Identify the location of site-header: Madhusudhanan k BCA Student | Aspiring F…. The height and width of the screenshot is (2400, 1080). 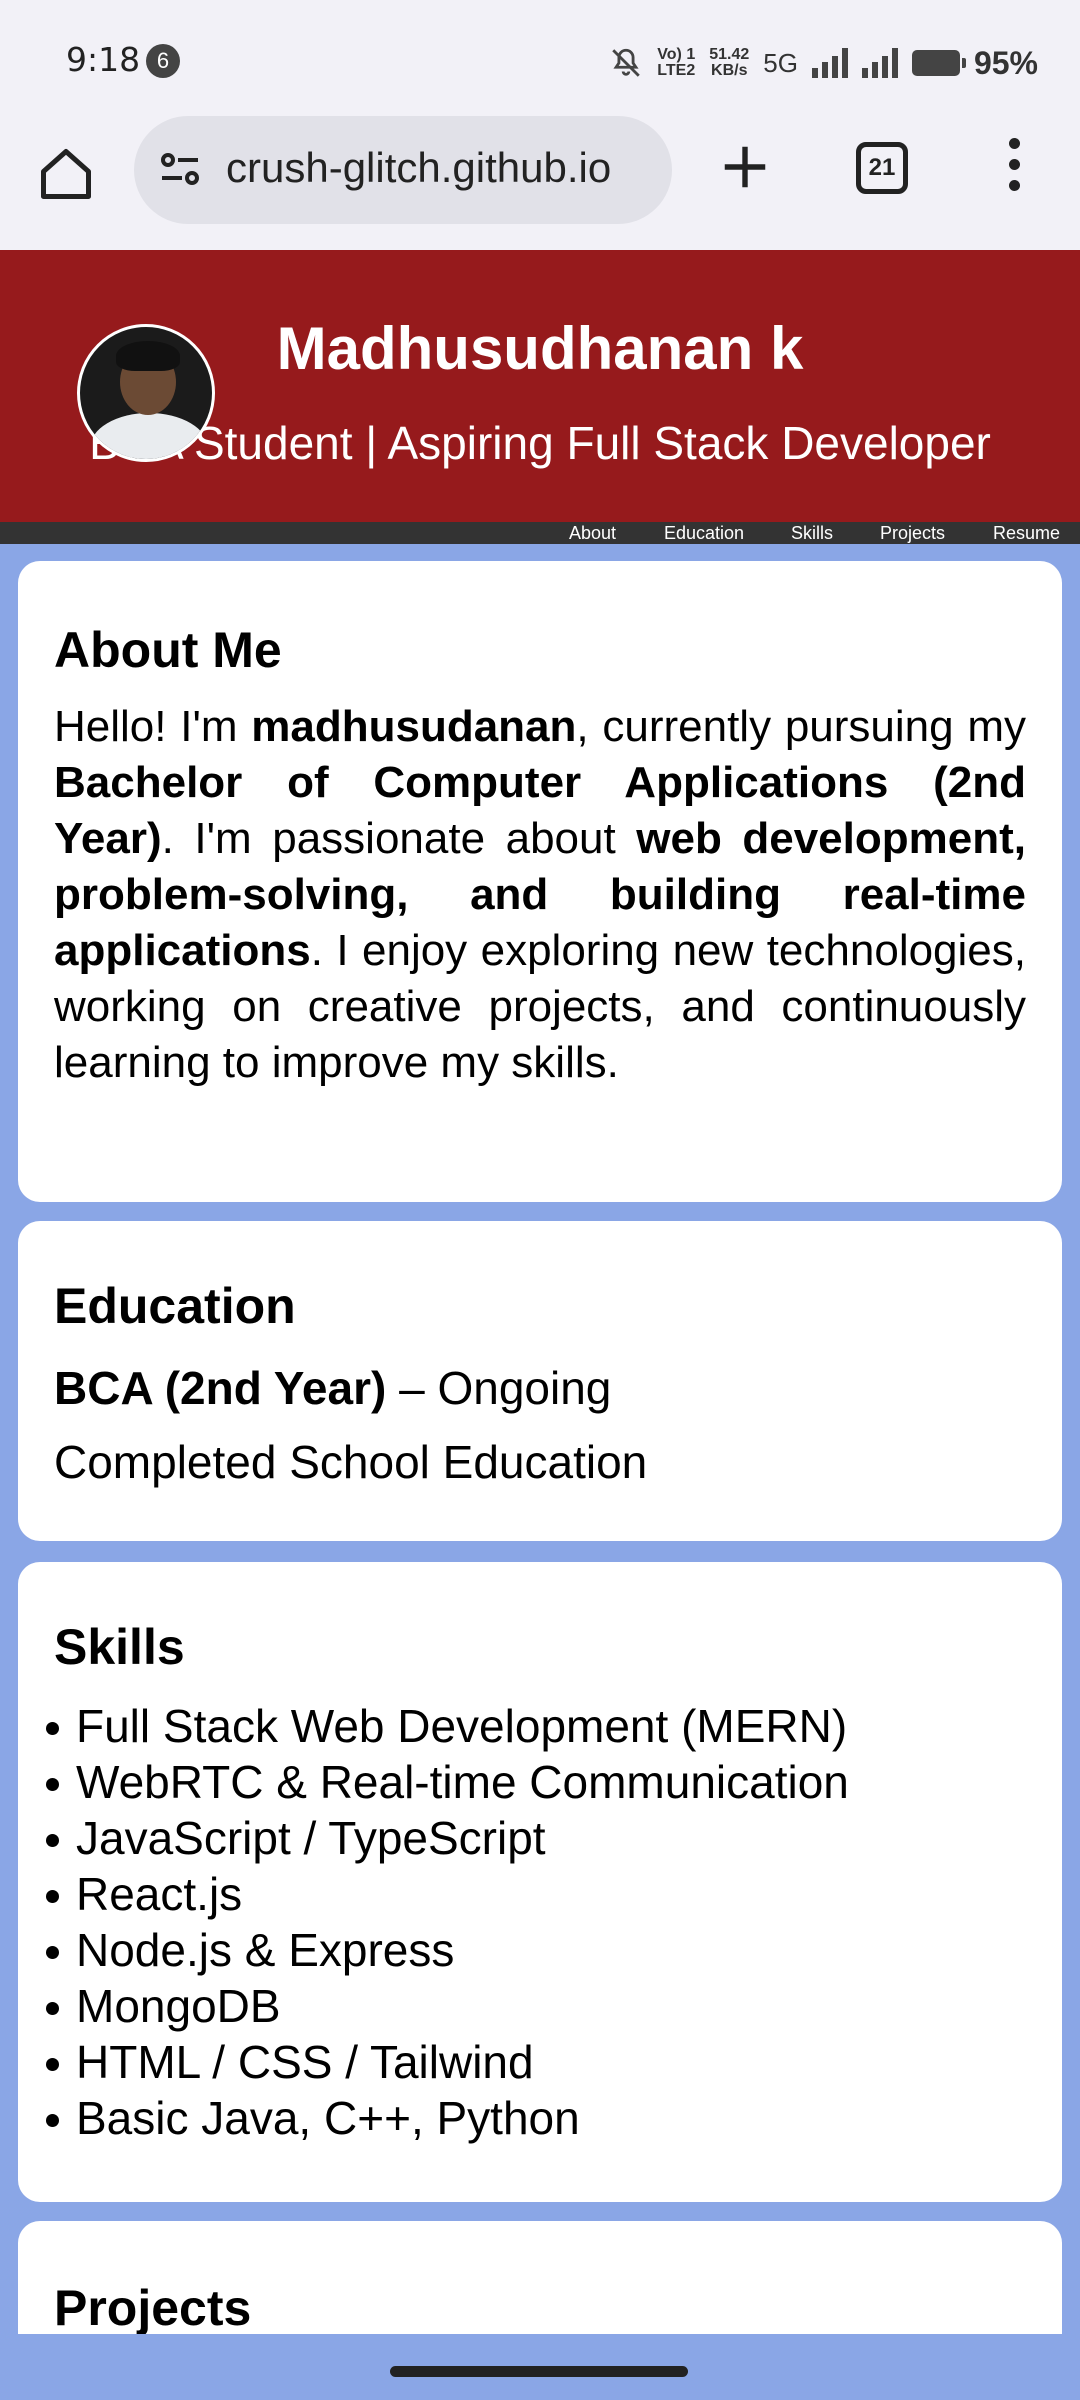
(540, 386).